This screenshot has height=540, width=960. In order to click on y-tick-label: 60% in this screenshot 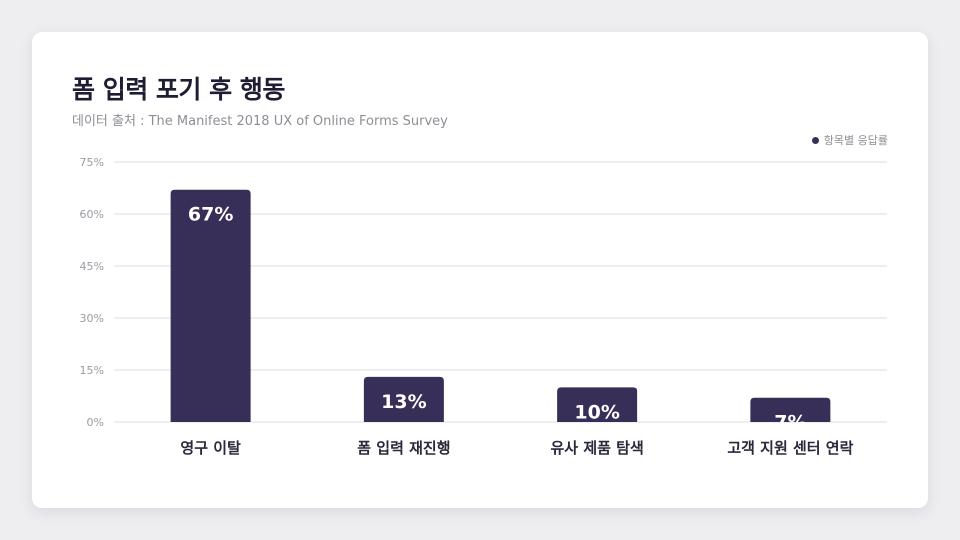, I will do `click(92, 214)`.